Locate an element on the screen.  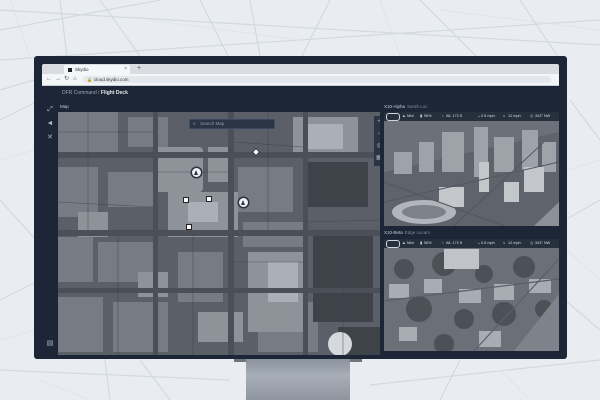
address-bar: 🔒 cloud.skydio.com is located at coordinates (317, 79).